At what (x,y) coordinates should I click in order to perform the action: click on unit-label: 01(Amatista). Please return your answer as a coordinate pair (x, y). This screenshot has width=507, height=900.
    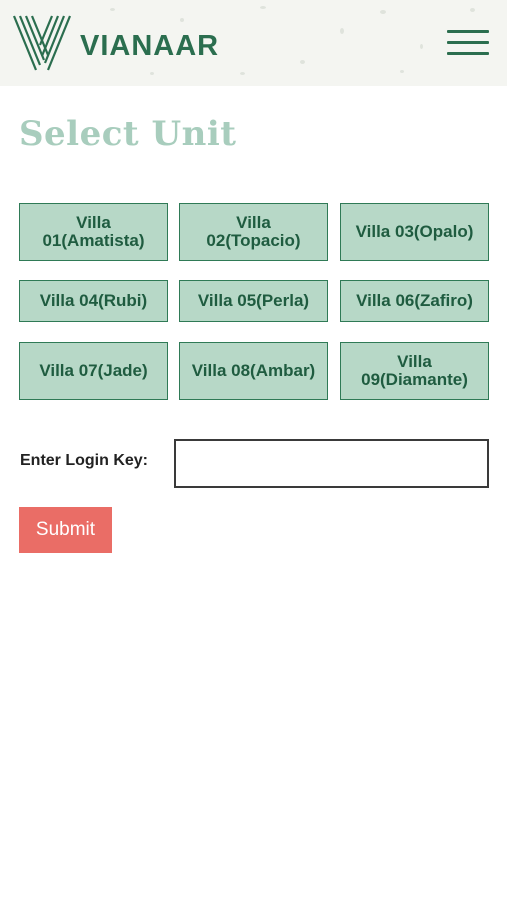
    Looking at the image, I should click on (93, 240).